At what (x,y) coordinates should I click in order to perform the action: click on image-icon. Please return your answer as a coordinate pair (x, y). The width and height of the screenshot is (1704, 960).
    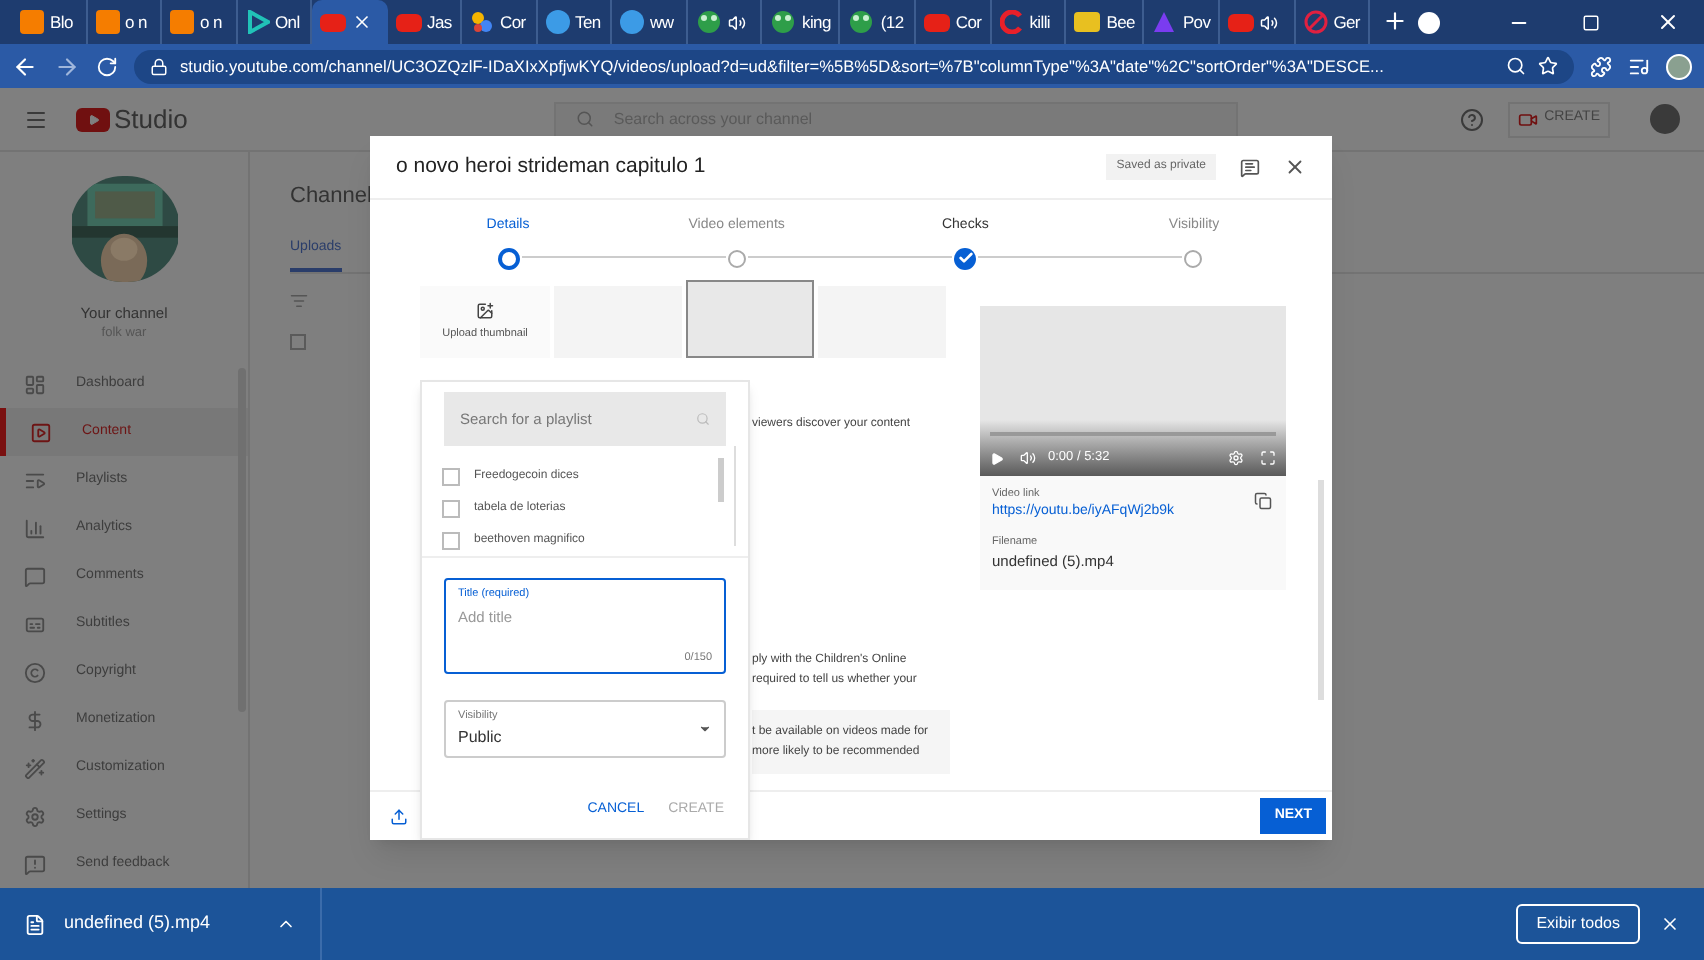
    Looking at the image, I should click on (485, 310).